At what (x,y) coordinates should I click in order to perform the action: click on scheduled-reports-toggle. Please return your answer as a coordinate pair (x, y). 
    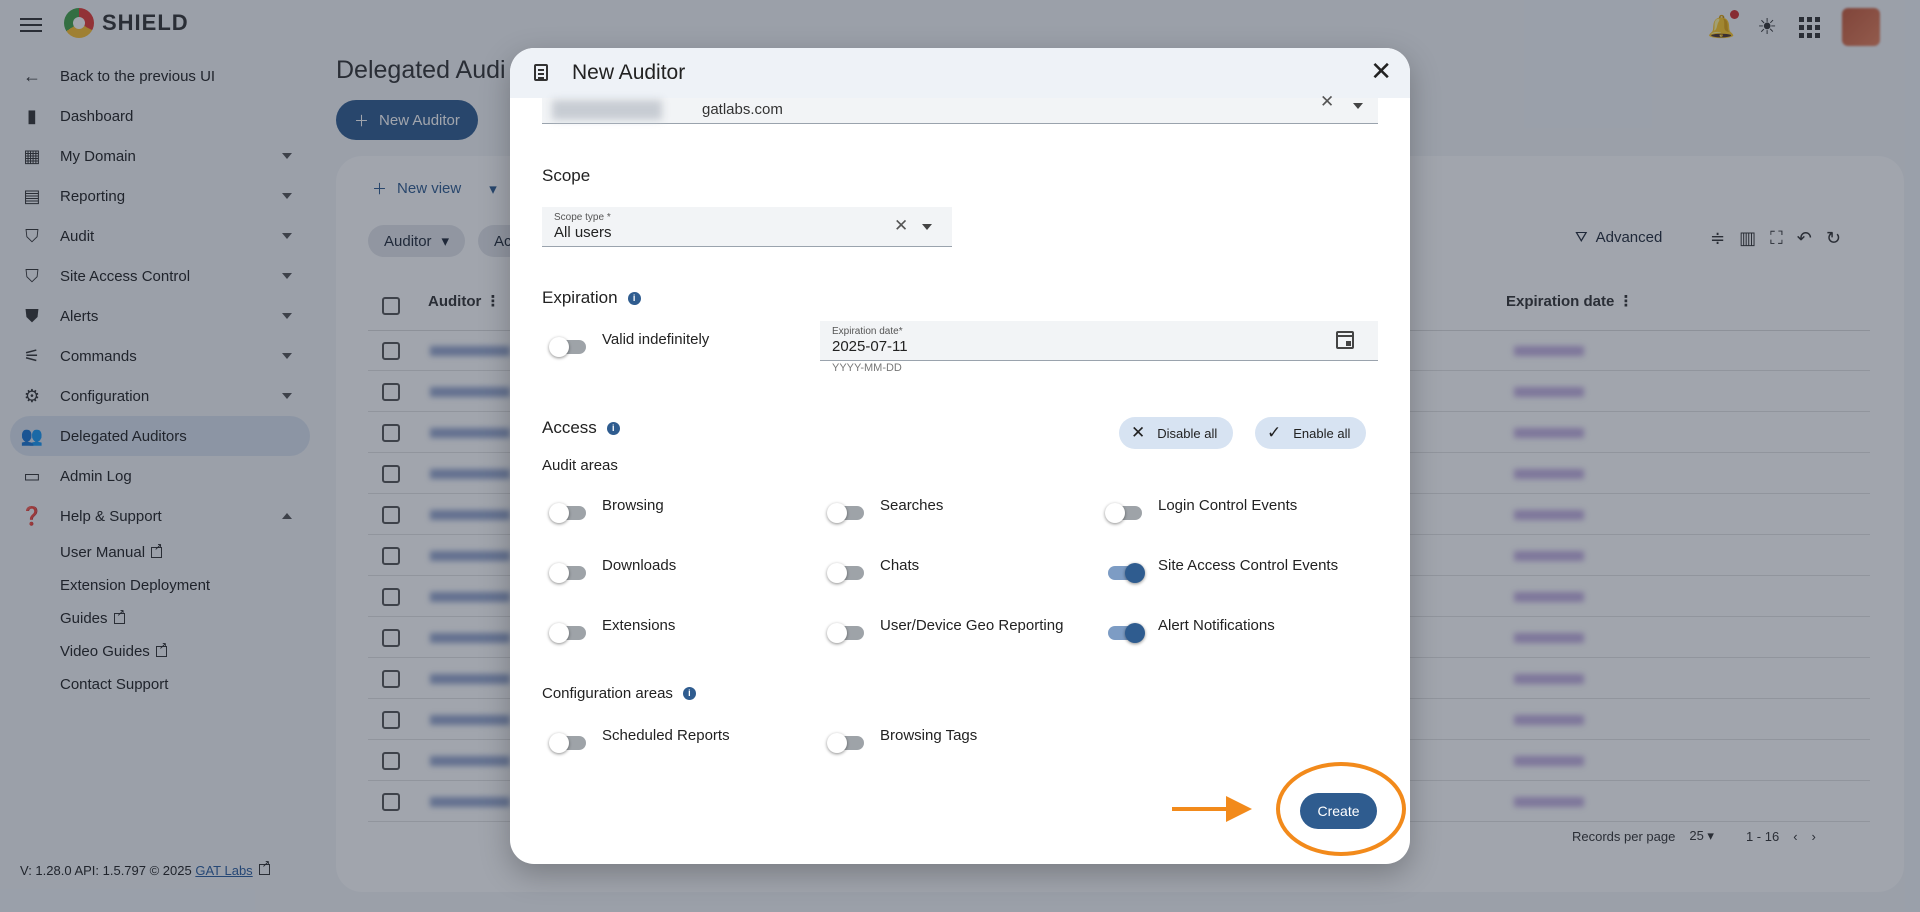
    Looking at the image, I should click on (567, 743).